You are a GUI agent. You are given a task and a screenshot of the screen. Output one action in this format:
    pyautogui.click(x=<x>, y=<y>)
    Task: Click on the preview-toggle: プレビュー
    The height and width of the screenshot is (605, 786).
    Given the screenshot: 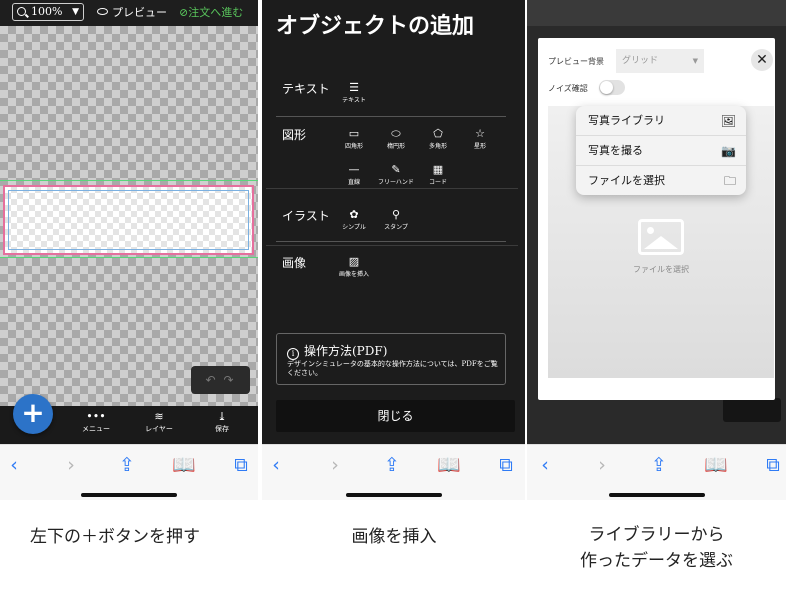 What is the action you would take?
    pyautogui.click(x=132, y=12)
    